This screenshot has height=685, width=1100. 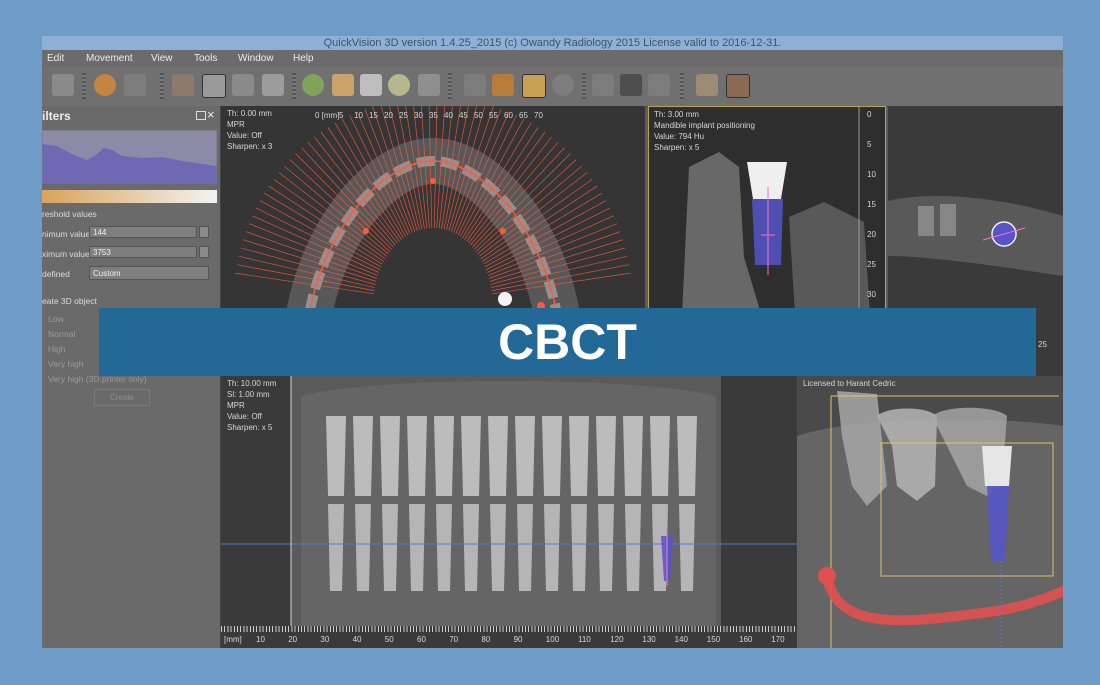 What do you see at coordinates (631, 85) in the screenshot?
I see `window-level-icon` at bounding box center [631, 85].